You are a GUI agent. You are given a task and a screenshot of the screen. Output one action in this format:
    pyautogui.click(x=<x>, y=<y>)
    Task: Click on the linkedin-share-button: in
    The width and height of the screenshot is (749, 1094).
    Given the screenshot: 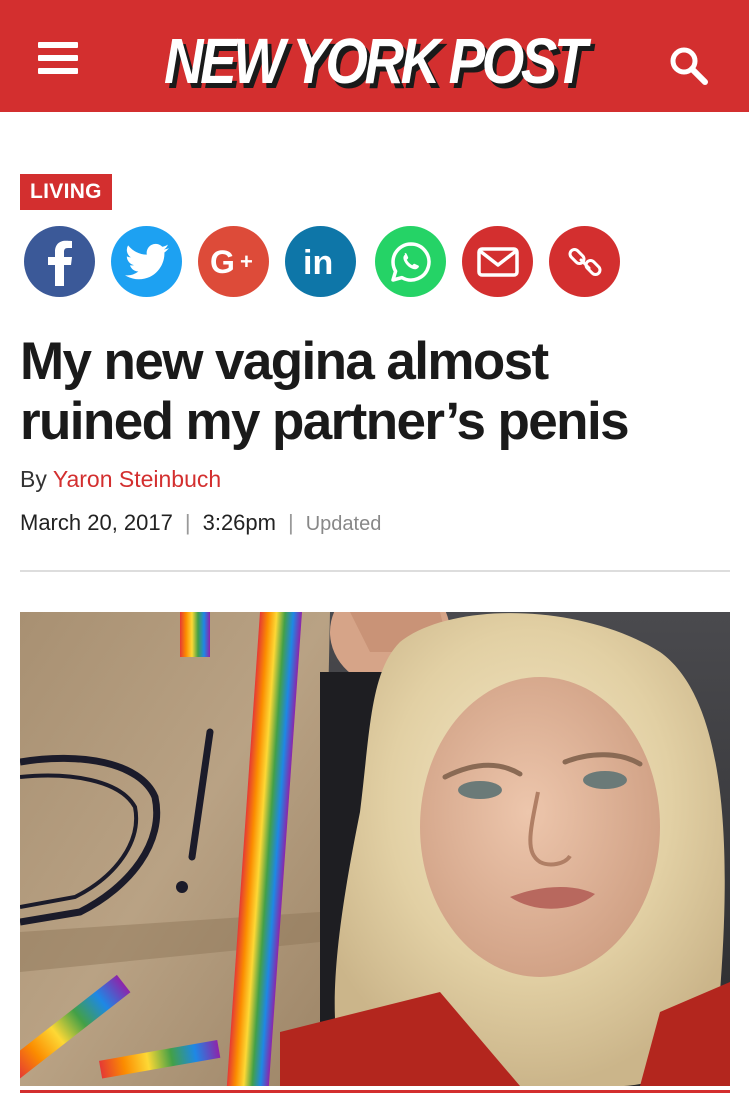 What is the action you would take?
    pyautogui.click(x=320, y=261)
    